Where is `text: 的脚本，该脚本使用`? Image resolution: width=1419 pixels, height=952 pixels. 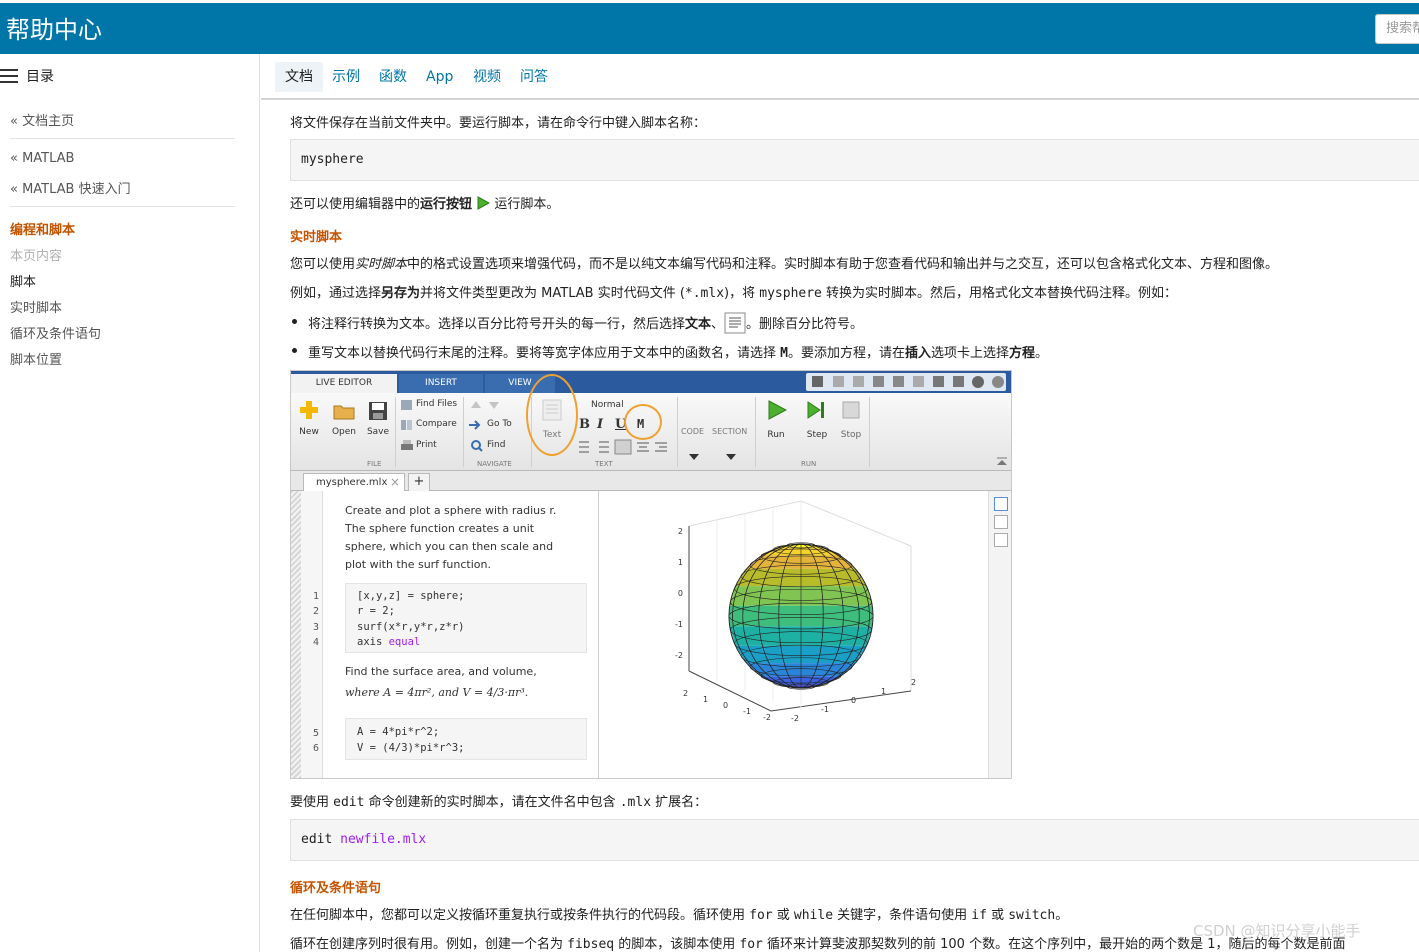 text: 的脚本，该脚本使用 is located at coordinates (677, 944).